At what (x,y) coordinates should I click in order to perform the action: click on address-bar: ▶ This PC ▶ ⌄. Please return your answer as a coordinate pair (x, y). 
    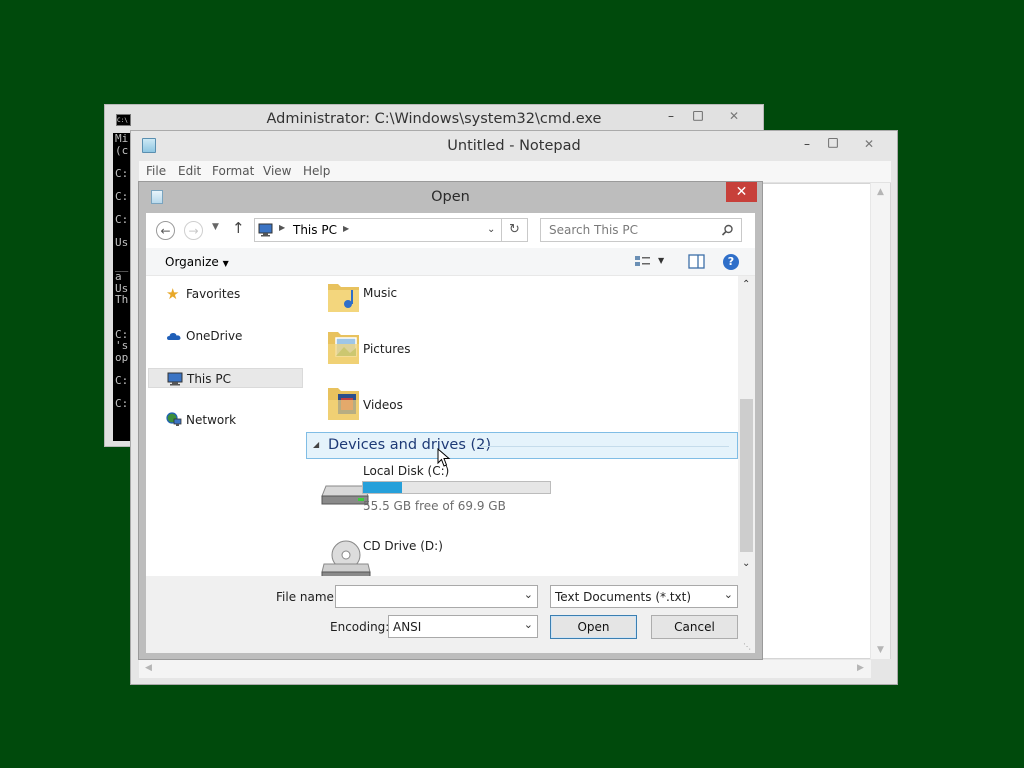
    Looking at the image, I should click on (378, 230).